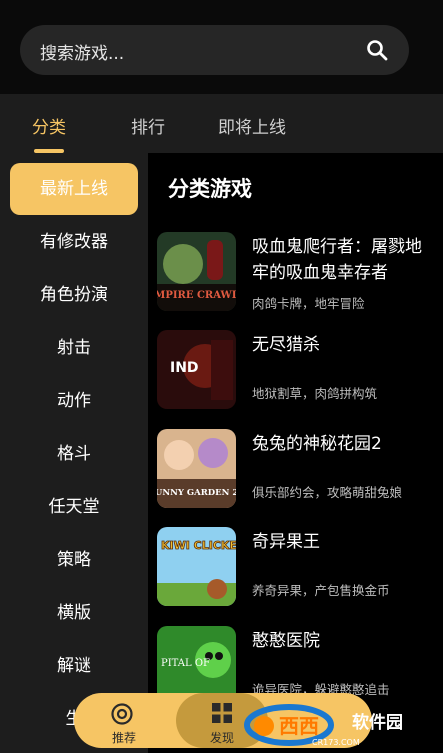 The image size is (443, 753). I want to click on game-item: MPIRE CRAWL 吸血鬼爬行者：屠戮地牢的吸血鬼幸存者 肉鸽卡牌，地牢冒险, so click(297, 273).